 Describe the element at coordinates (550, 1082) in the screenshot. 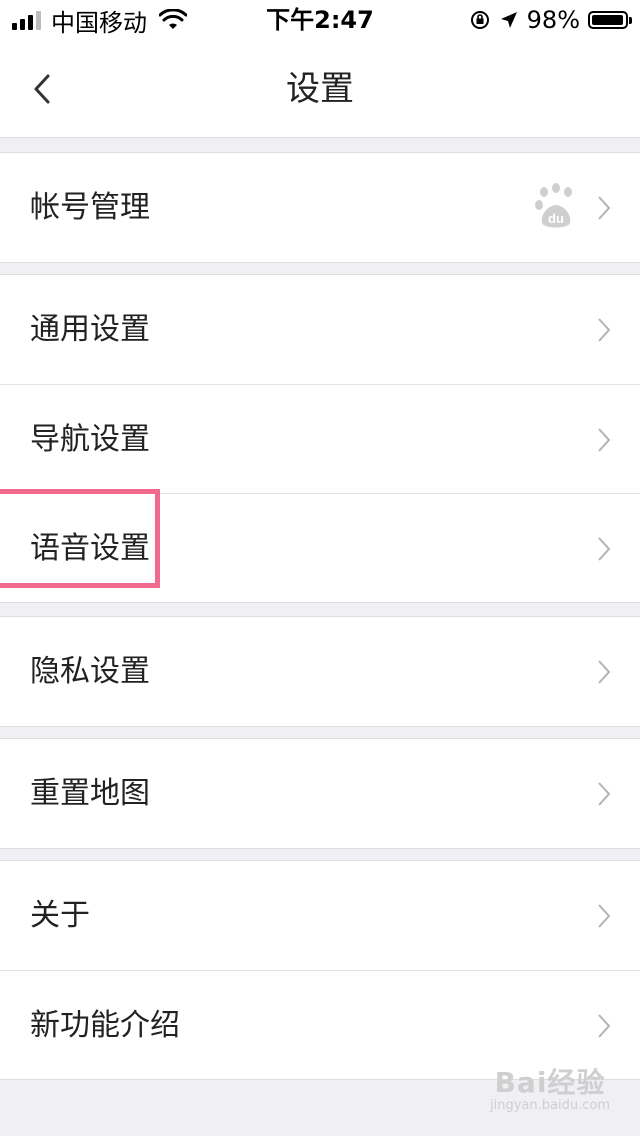

I see `watermark-text: Bai经验` at that location.